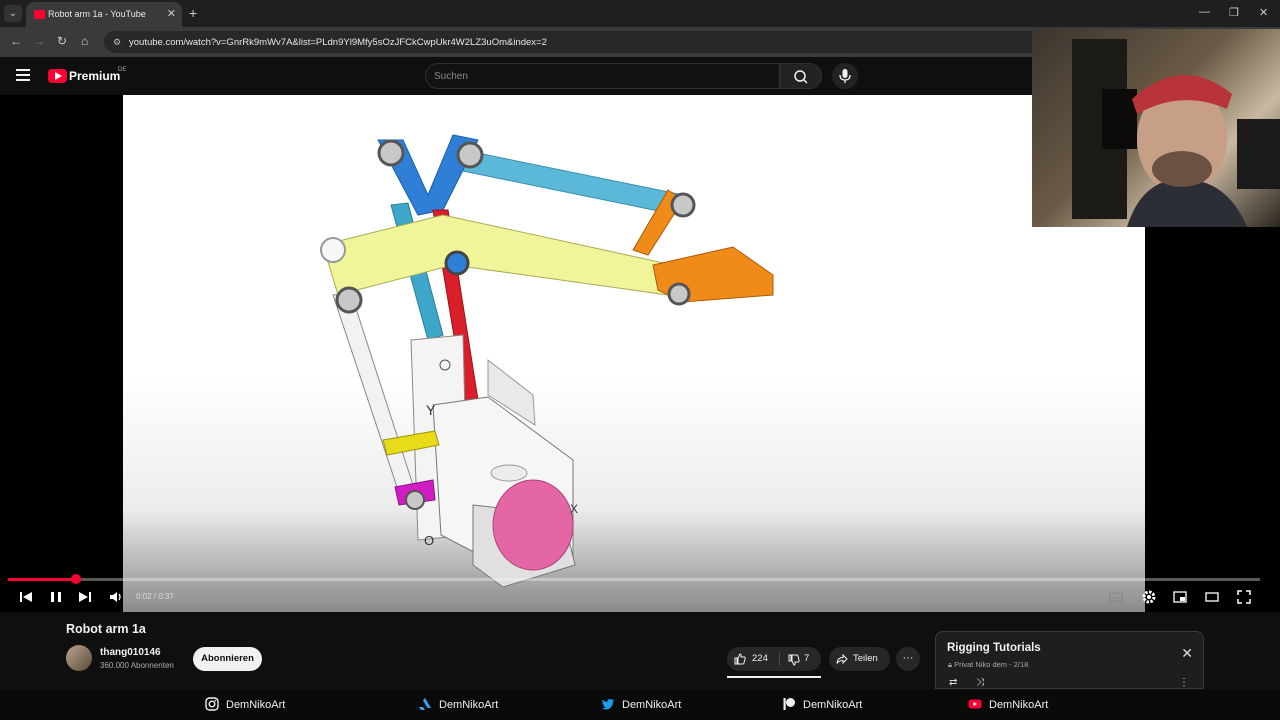 The height and width of the screenshot is (720, 1280). What do you see at coordinates (155, 596) in the screenshot?
I see `time-display: 0:02 / 0:37` at bounding box center [155, 596].